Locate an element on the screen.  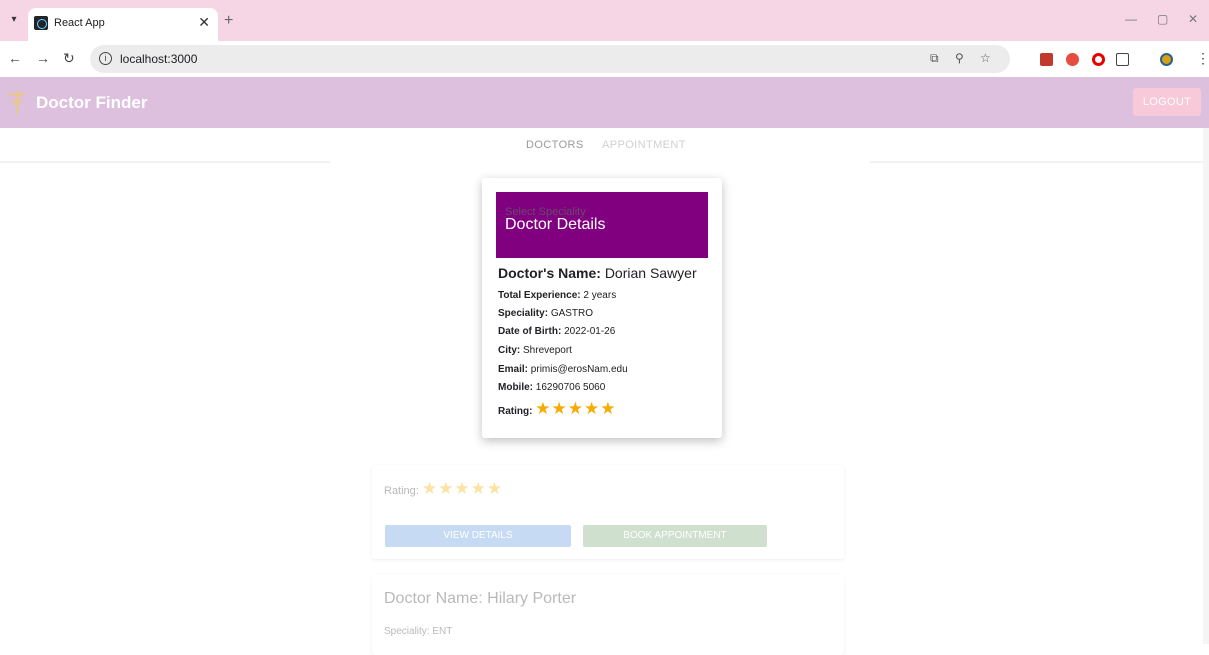
extensions-puzzle-icon is located at coordinates (1122, 59).